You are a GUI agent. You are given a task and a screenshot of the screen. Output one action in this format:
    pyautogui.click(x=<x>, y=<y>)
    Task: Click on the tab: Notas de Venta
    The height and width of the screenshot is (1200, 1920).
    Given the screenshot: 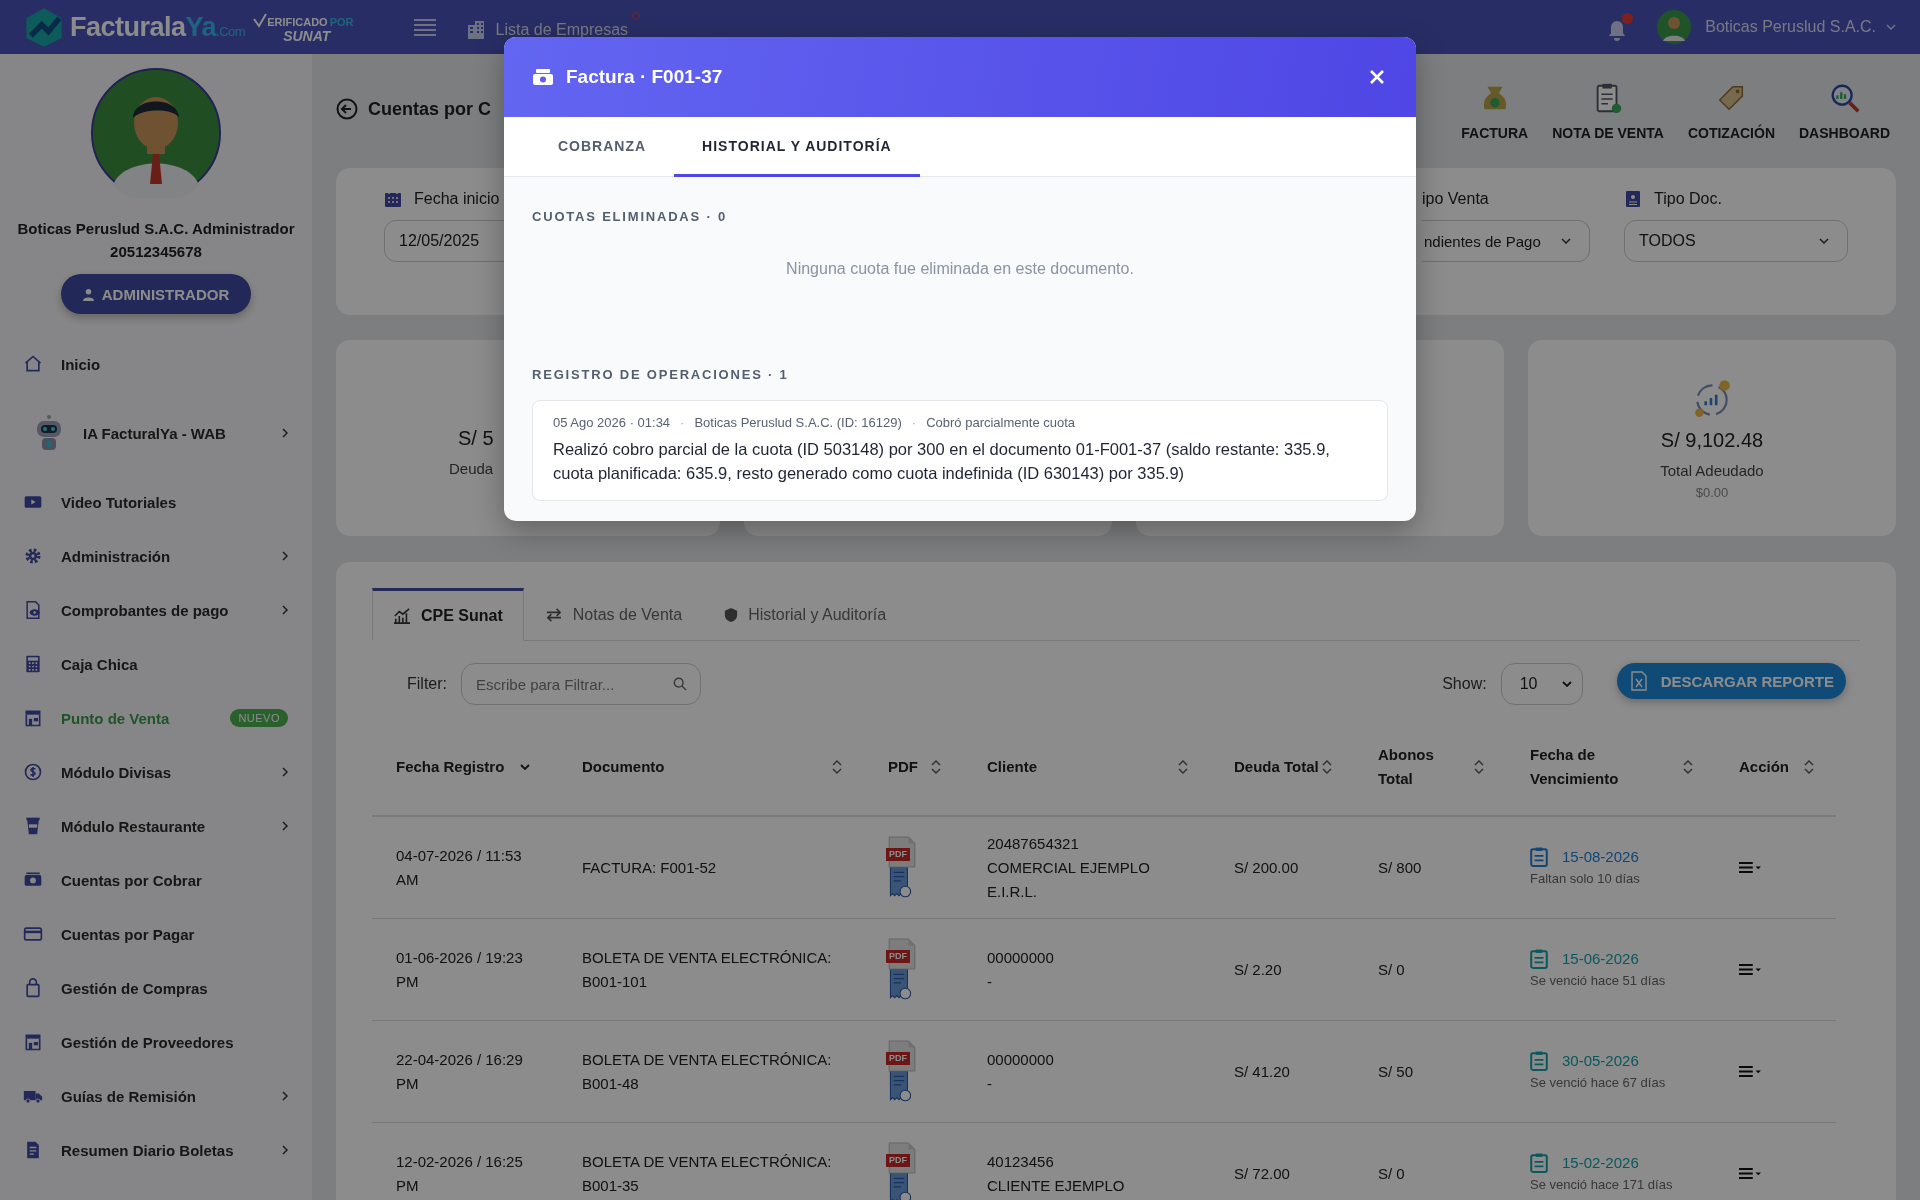 What is the action you would take?
    pyautogui.click(x=613, y=614)
    